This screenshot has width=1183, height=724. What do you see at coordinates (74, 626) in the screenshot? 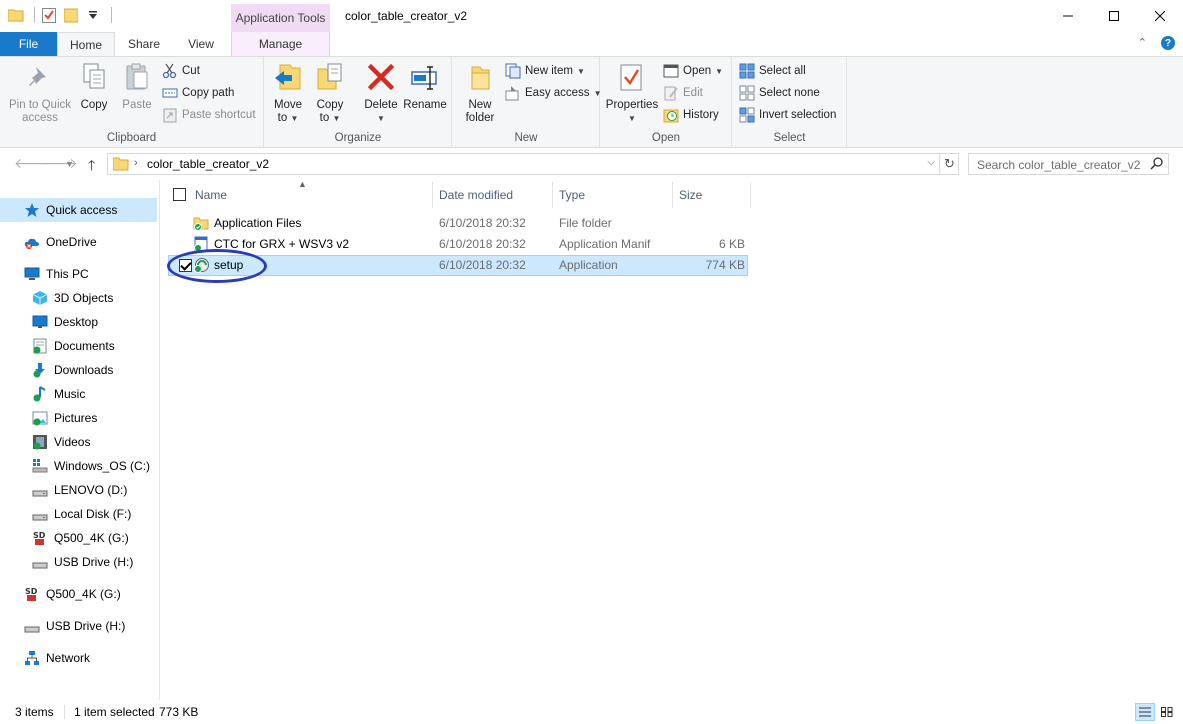
I see `nav-usb: USB Drive (H:)` at bounding box center [74, 626].